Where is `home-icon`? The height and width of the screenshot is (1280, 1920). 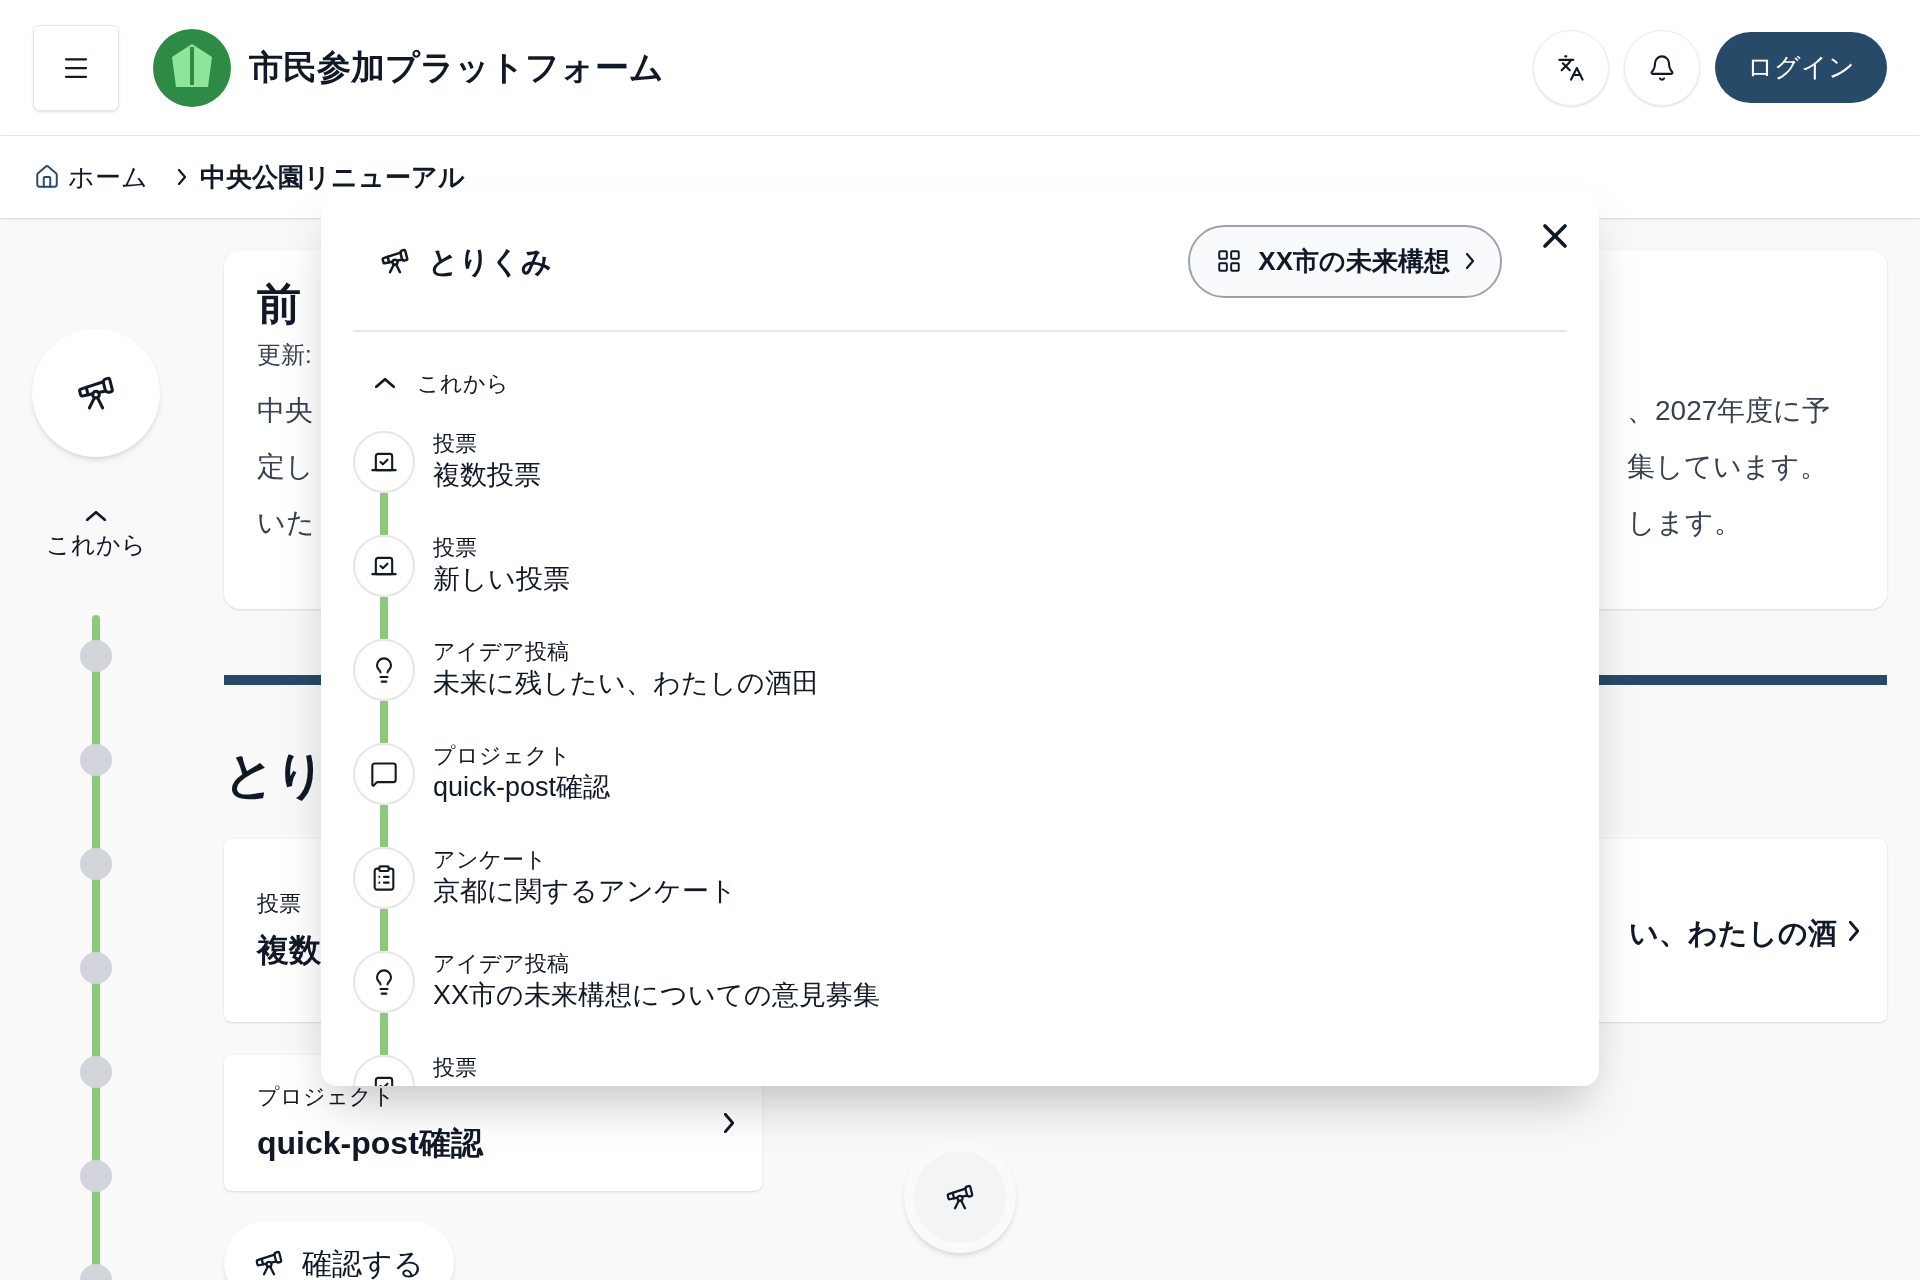 home-icon is located at coordinates (47, 177).